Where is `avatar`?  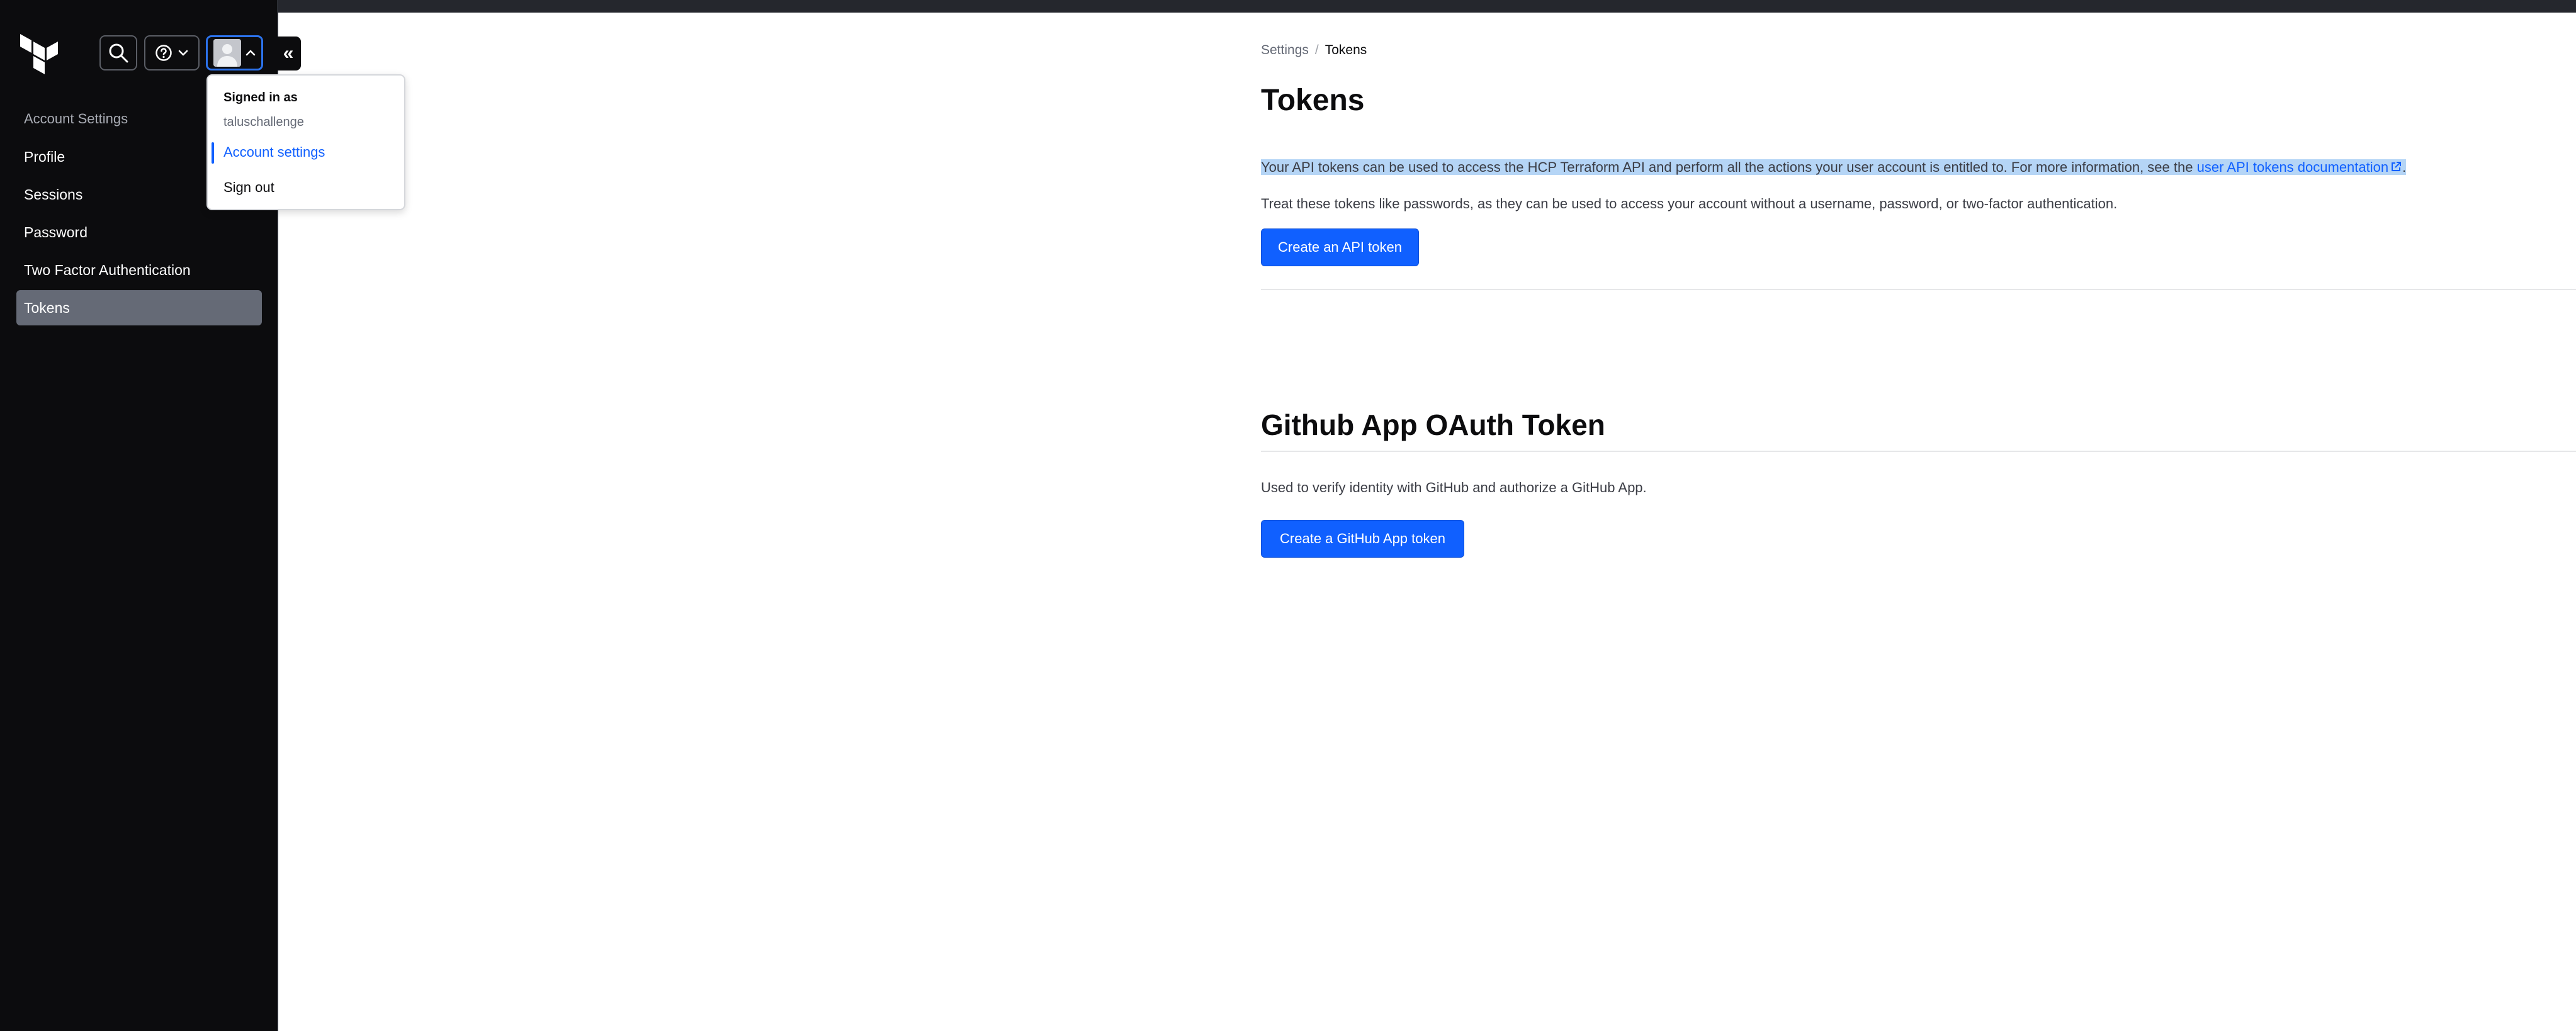
avatar is located at coordinates (227, 53).